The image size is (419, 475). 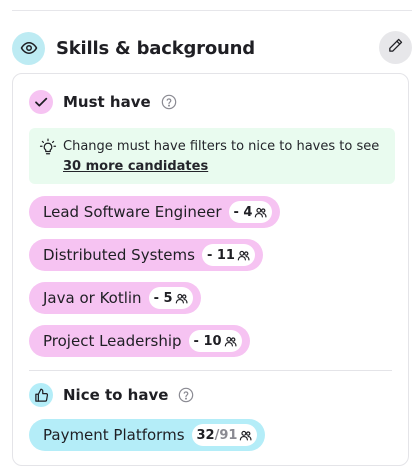 What do you see at coordinates (212, 10) in the screenshot?
I see `top-divider` at bounding box center [212, 10].